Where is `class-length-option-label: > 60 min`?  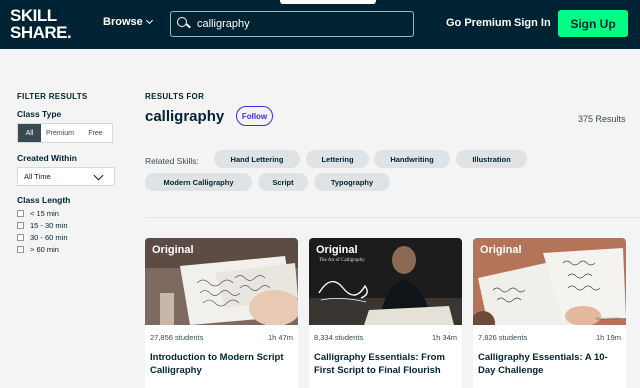
class-length-option-label: > 60 min is located at coordinates (44, 249).